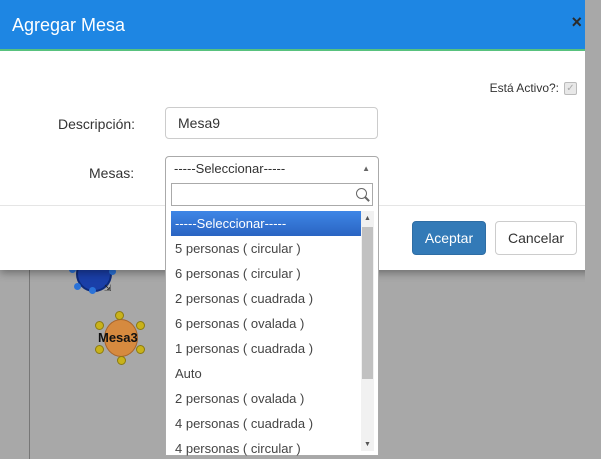 Image resolution: width=601 pixels, height=459 pixels. What do you see at coordinates (29, 364) in the screenshot?
I see `canvas-divider` at bounding box center [29, 364].